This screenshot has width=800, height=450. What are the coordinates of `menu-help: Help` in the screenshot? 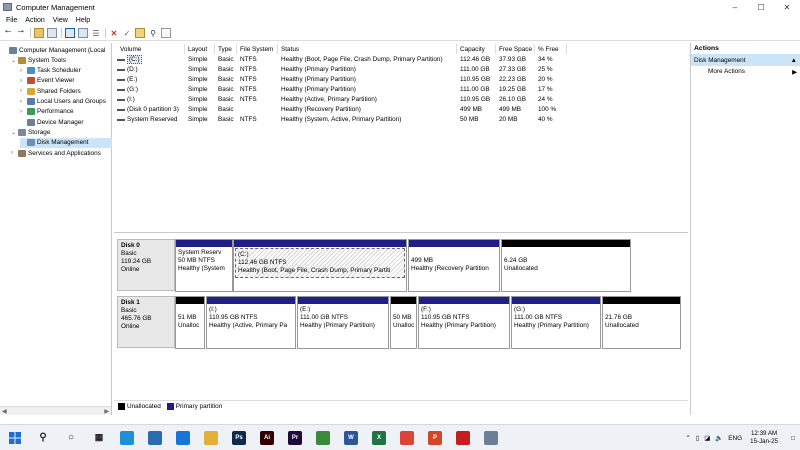 It's located at (83, 20).